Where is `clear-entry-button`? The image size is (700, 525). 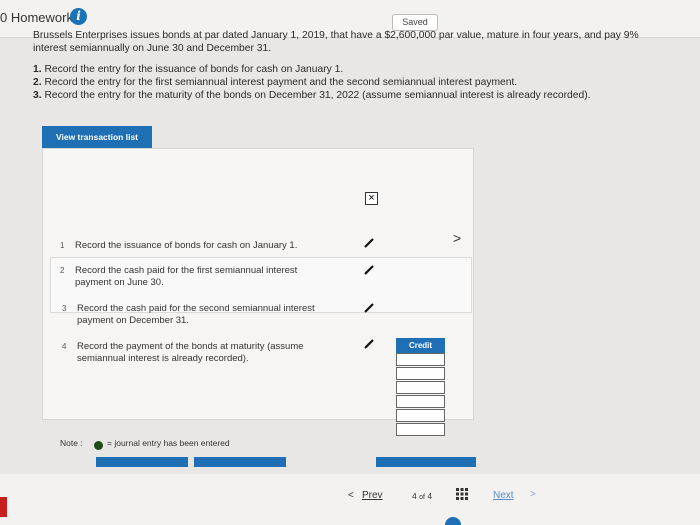
clear-entry-button is located at coordinates (240, 462).